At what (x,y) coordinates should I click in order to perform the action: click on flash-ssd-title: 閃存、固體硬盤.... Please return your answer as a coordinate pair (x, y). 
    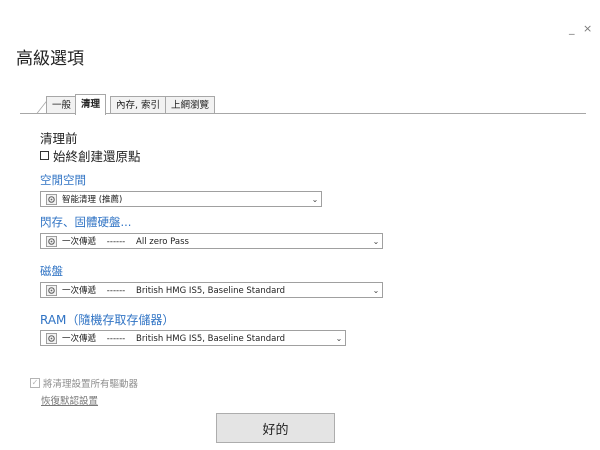
    Looking at the image, I should click on (86, 222).